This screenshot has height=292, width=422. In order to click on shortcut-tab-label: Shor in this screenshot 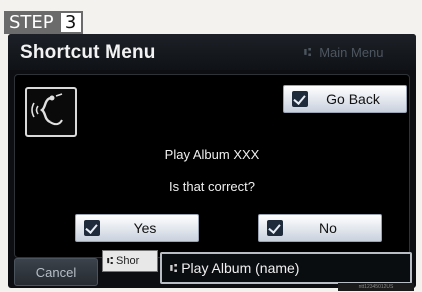, I will do `click(128, 261)`.